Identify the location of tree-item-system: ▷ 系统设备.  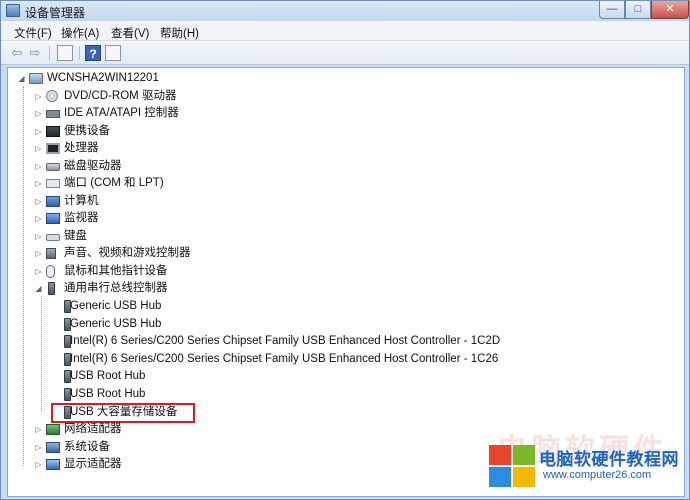
(234, 447).